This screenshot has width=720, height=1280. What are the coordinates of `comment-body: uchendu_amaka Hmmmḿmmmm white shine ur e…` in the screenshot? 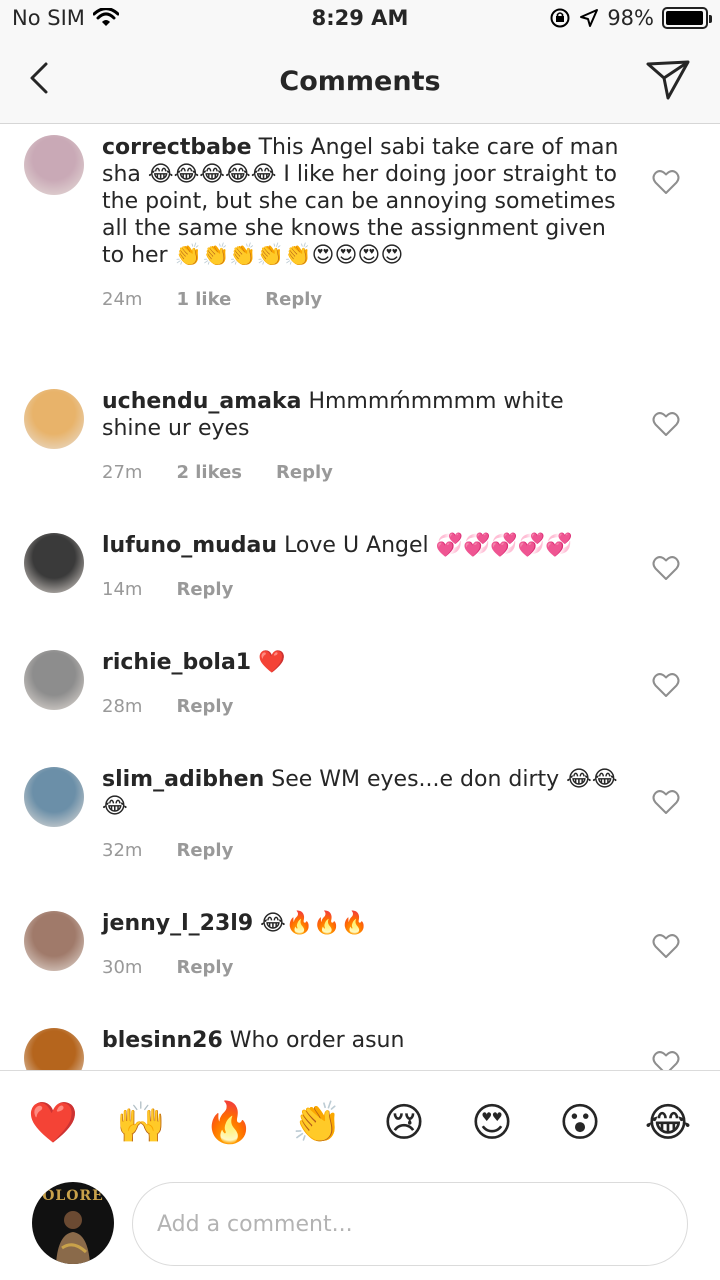 It's located at (362, 437).